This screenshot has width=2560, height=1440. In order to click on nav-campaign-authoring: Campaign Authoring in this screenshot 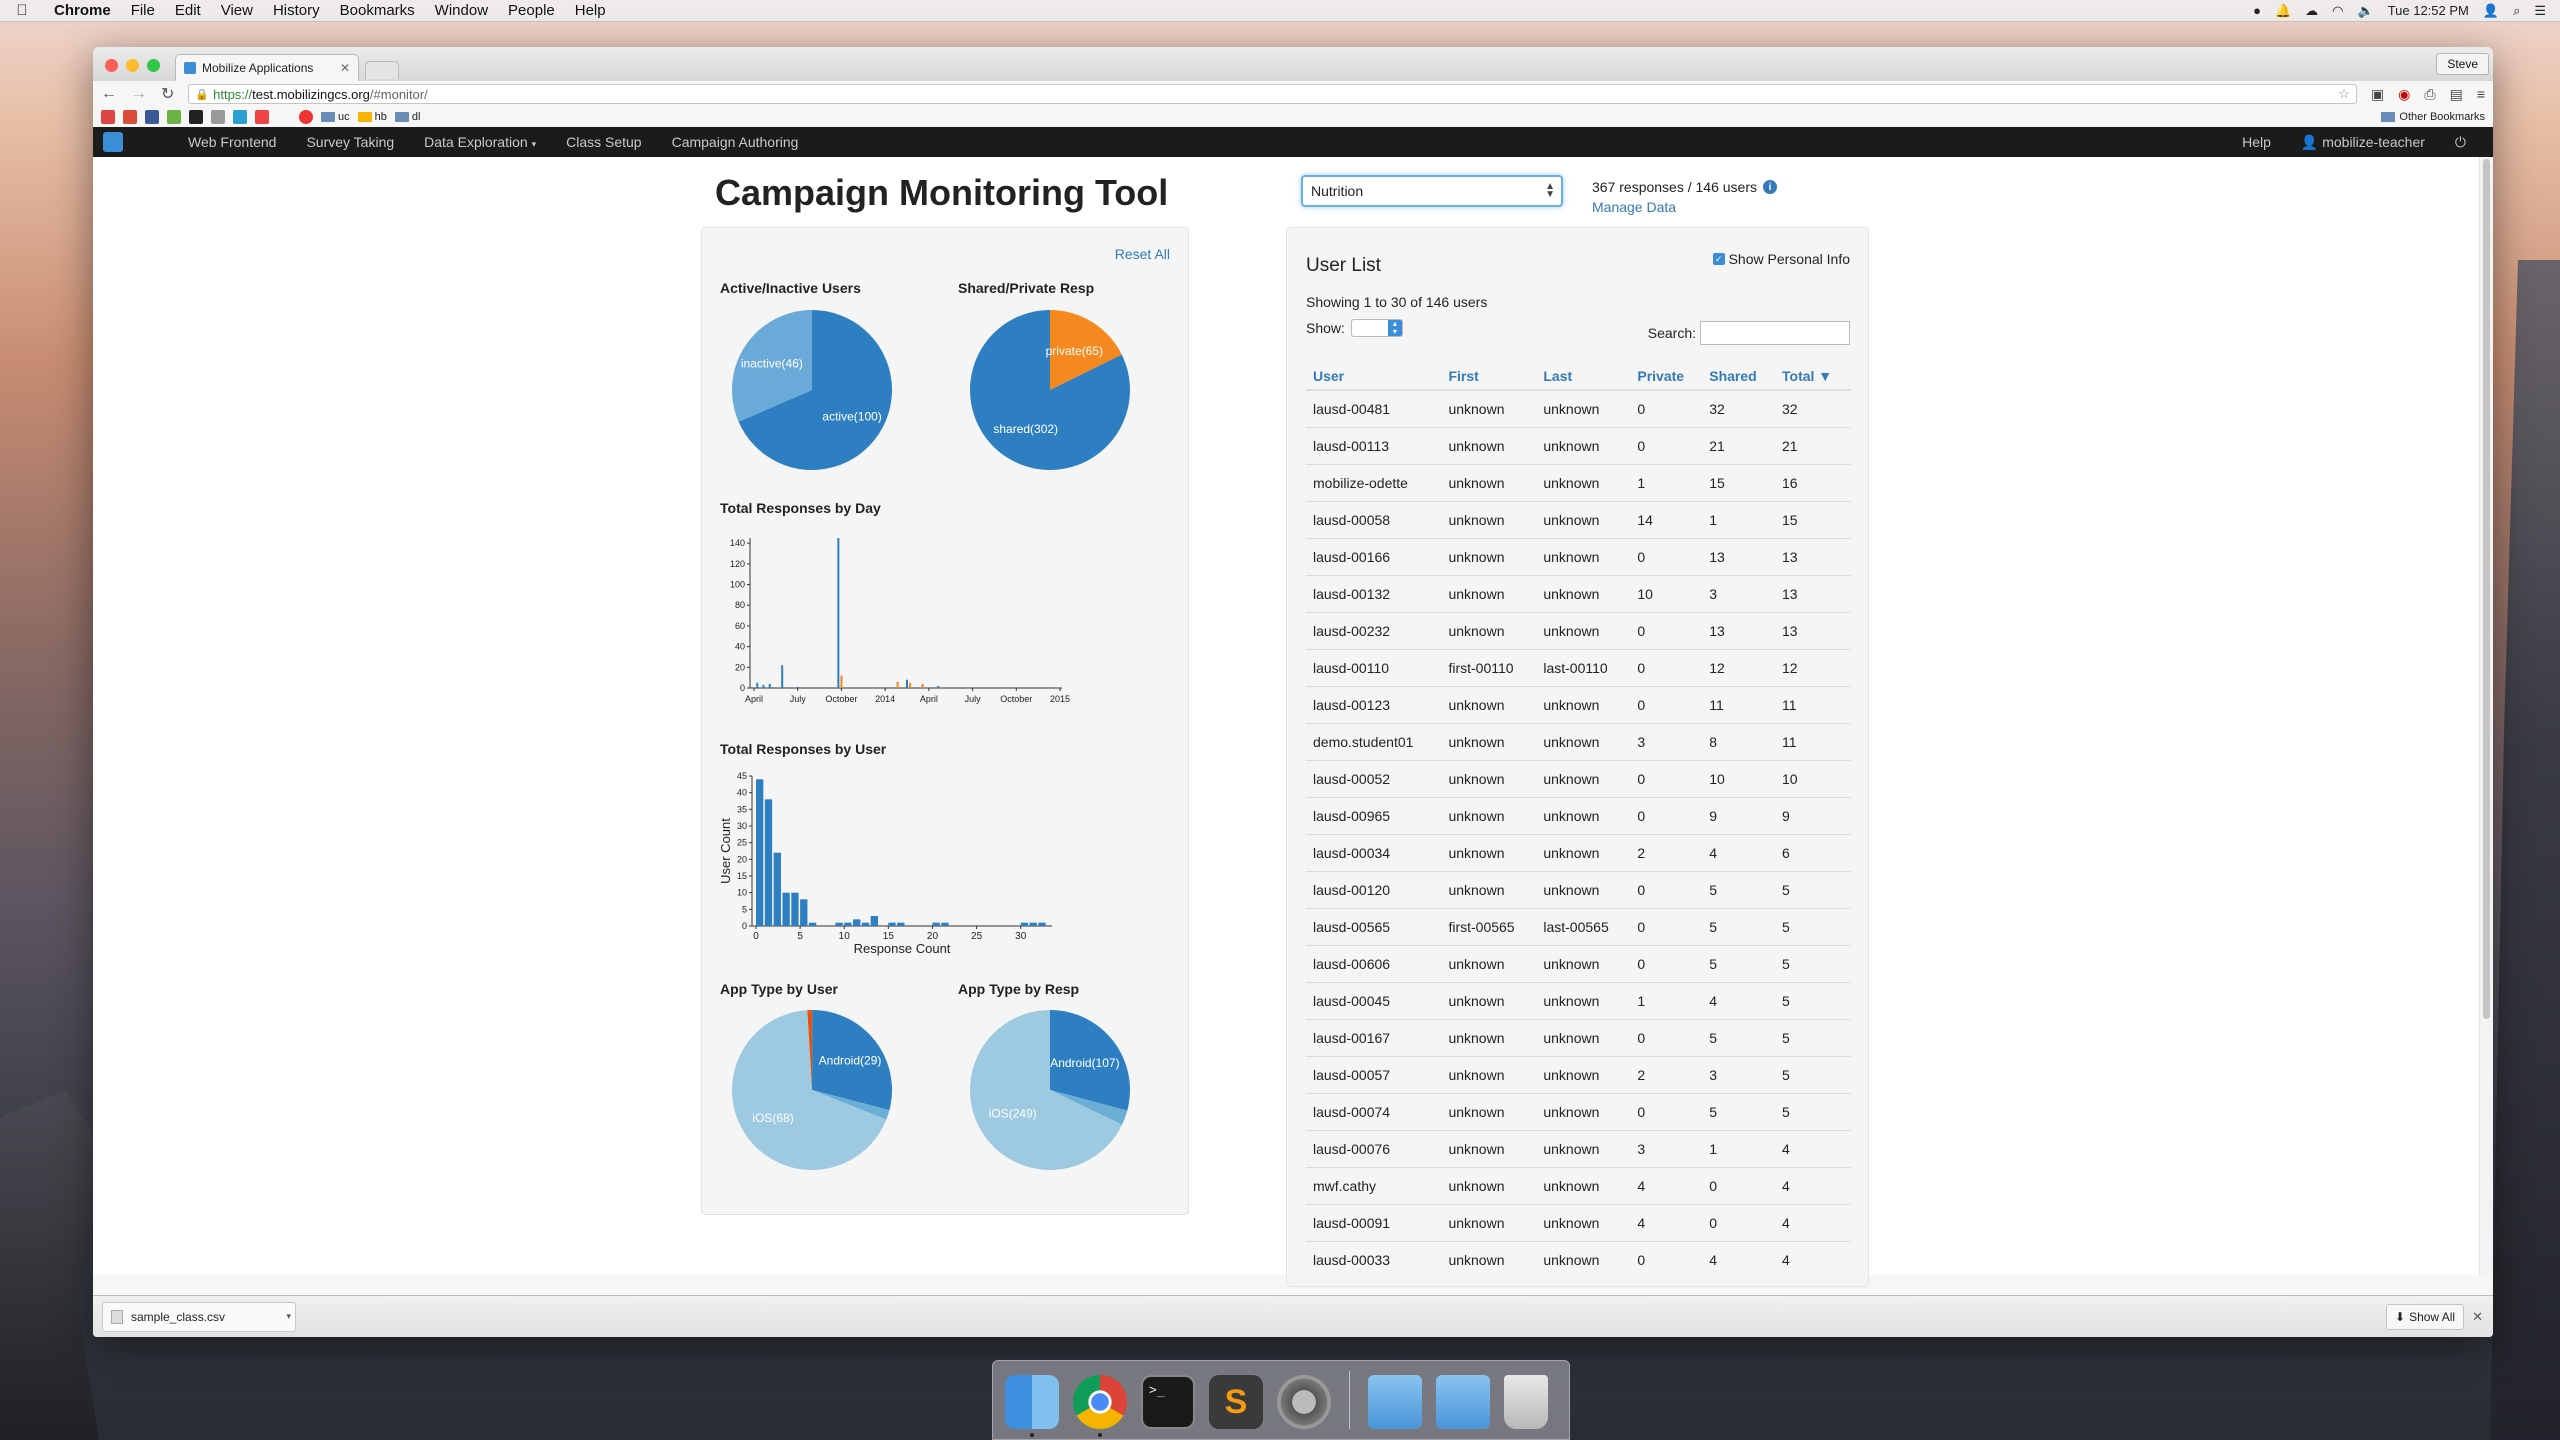, I will do `click(735, 142)`.